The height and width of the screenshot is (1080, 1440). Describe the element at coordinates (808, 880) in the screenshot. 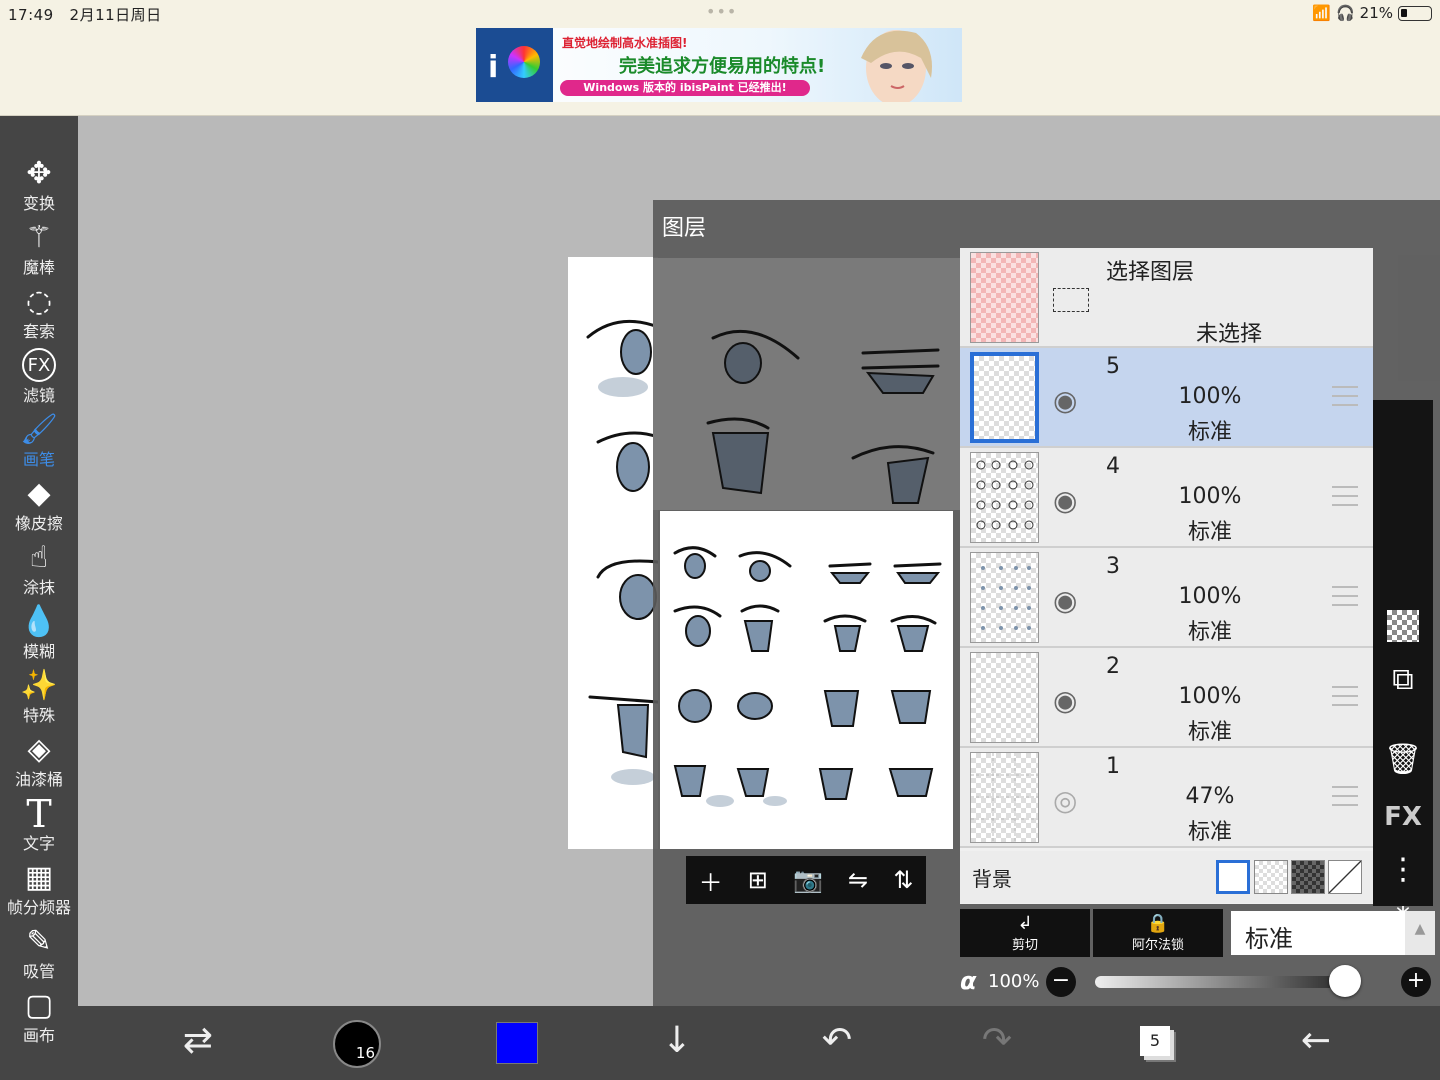

I see `camera-icon: 📷` at that location.